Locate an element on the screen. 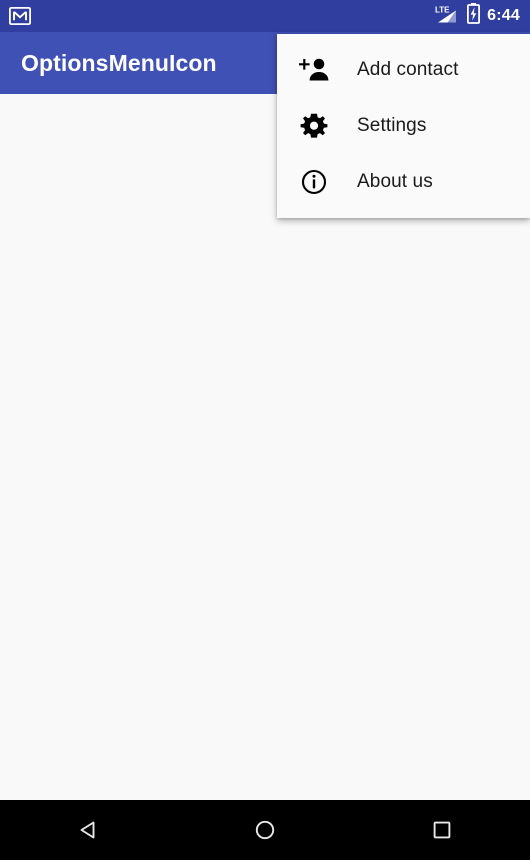 The image size is (530, 860). back-triangle-icon is located at coordinates (88, 830).